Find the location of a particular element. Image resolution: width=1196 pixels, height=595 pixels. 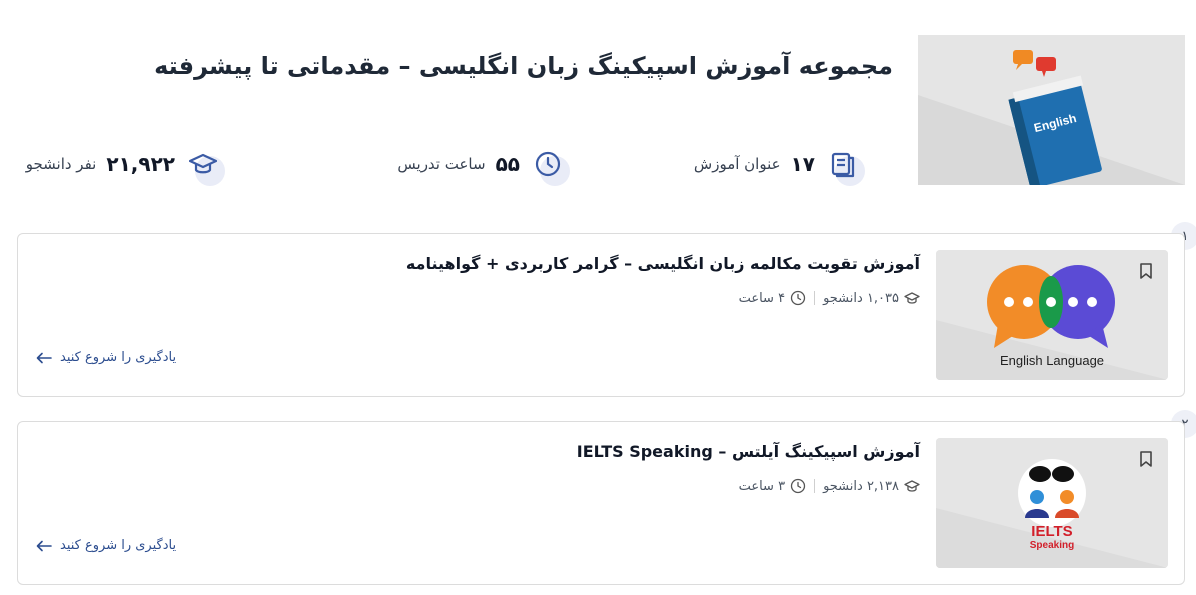

stat-hours: ۵۵ ساعت تدریس is located at coordinates (483, 166).